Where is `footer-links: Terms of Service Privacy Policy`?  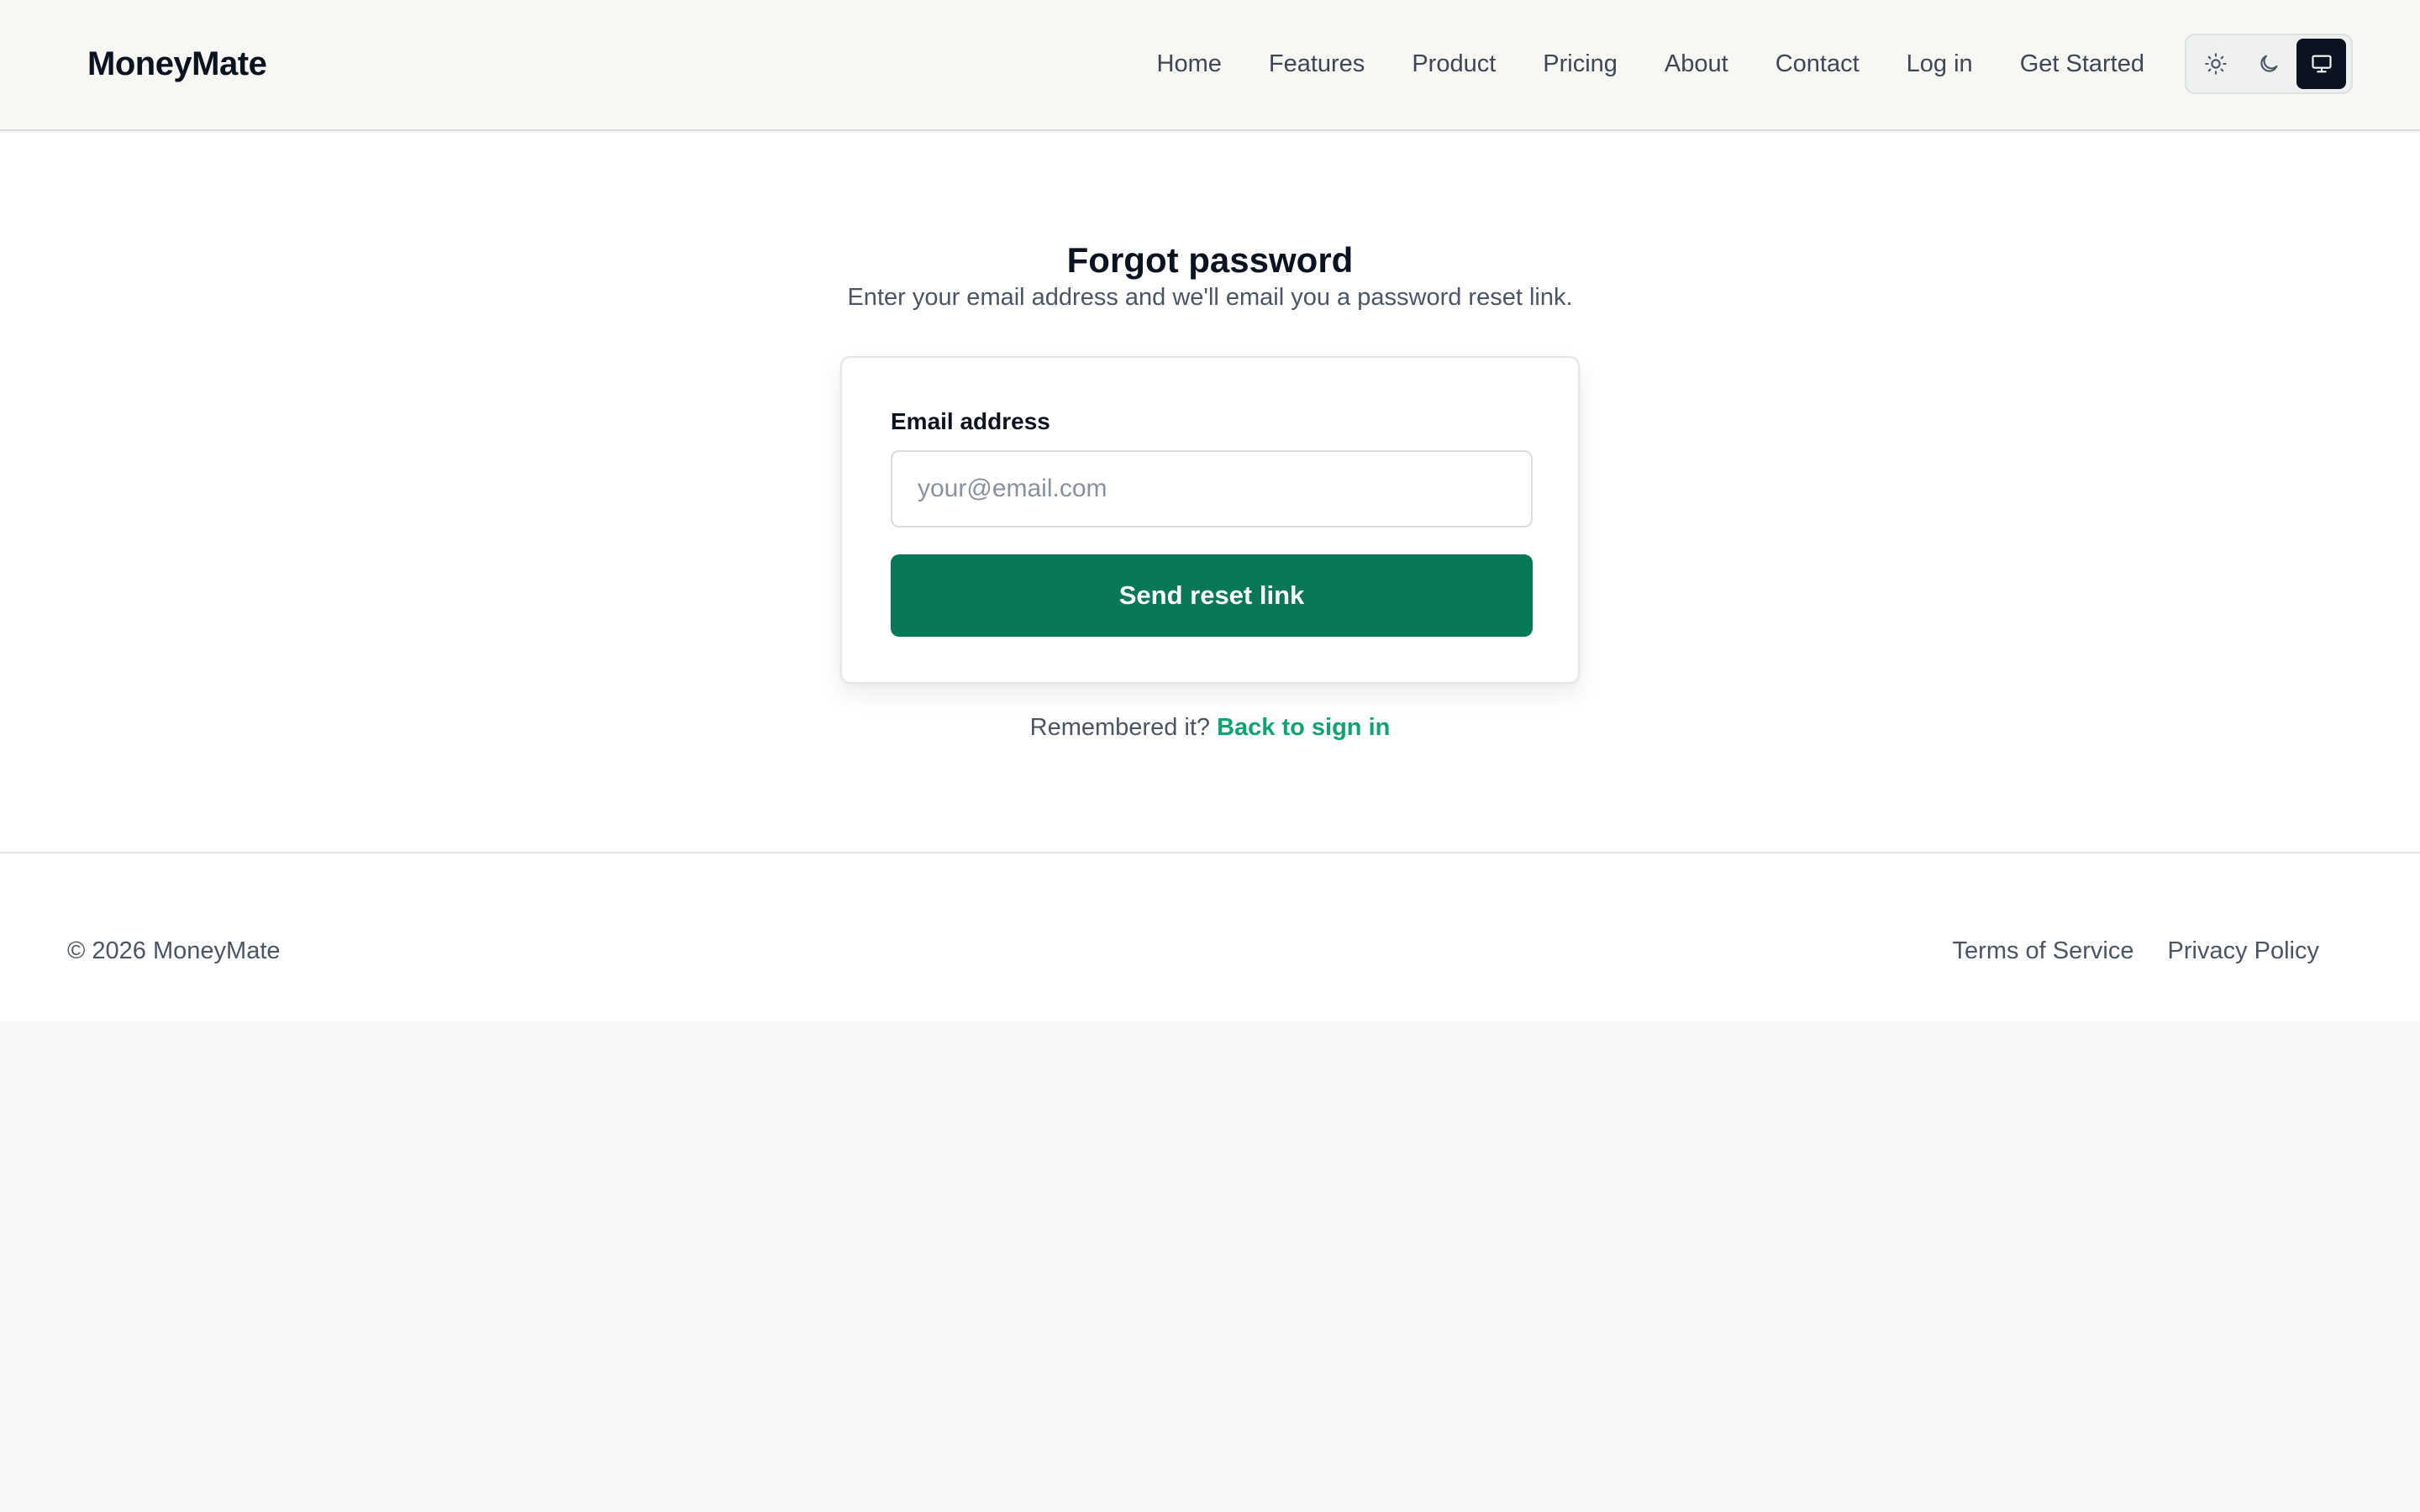 footer-links: Terms of Service Privacy Policy is located at coordinates (2136, 951).